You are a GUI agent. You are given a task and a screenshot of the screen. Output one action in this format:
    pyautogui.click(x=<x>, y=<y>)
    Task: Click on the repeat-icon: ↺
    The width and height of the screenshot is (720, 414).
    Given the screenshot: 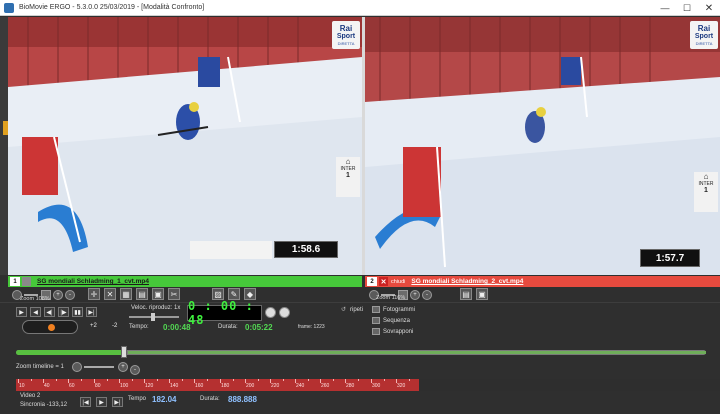 What is the action you would take?
    pyautogui.click(x=343, y=309)
    